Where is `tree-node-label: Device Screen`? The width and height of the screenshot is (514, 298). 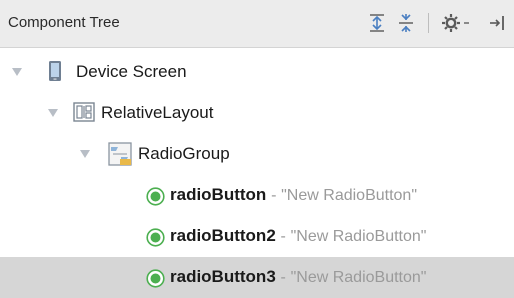 tree-node-label: Device Screen is located at coordinates (131, 71).